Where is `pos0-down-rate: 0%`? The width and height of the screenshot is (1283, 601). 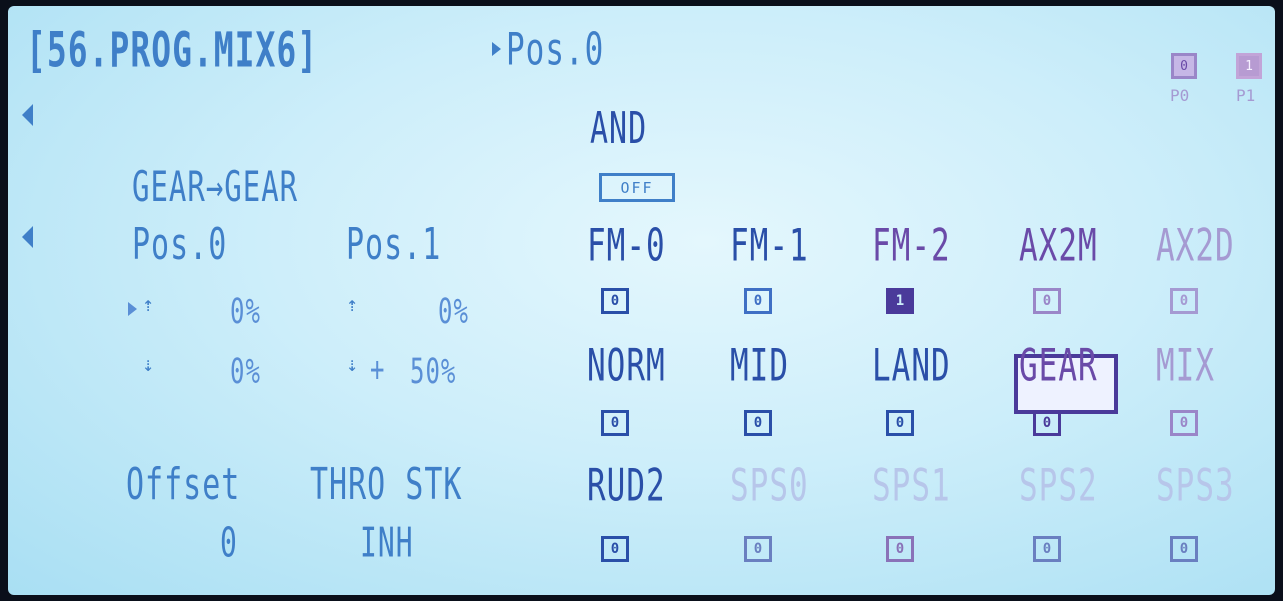 pos0-down-rate: 0% is located at coordinates (245, 371).